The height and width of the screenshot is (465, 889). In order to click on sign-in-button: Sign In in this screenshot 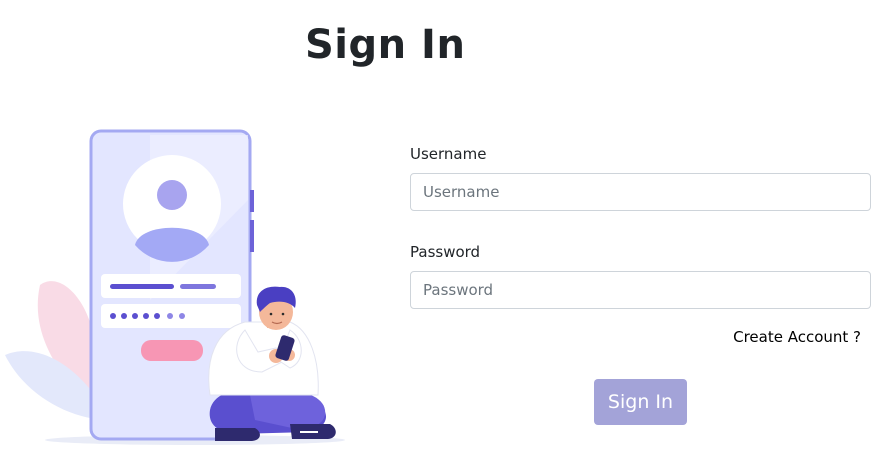, I will do `click(640, 402)`.